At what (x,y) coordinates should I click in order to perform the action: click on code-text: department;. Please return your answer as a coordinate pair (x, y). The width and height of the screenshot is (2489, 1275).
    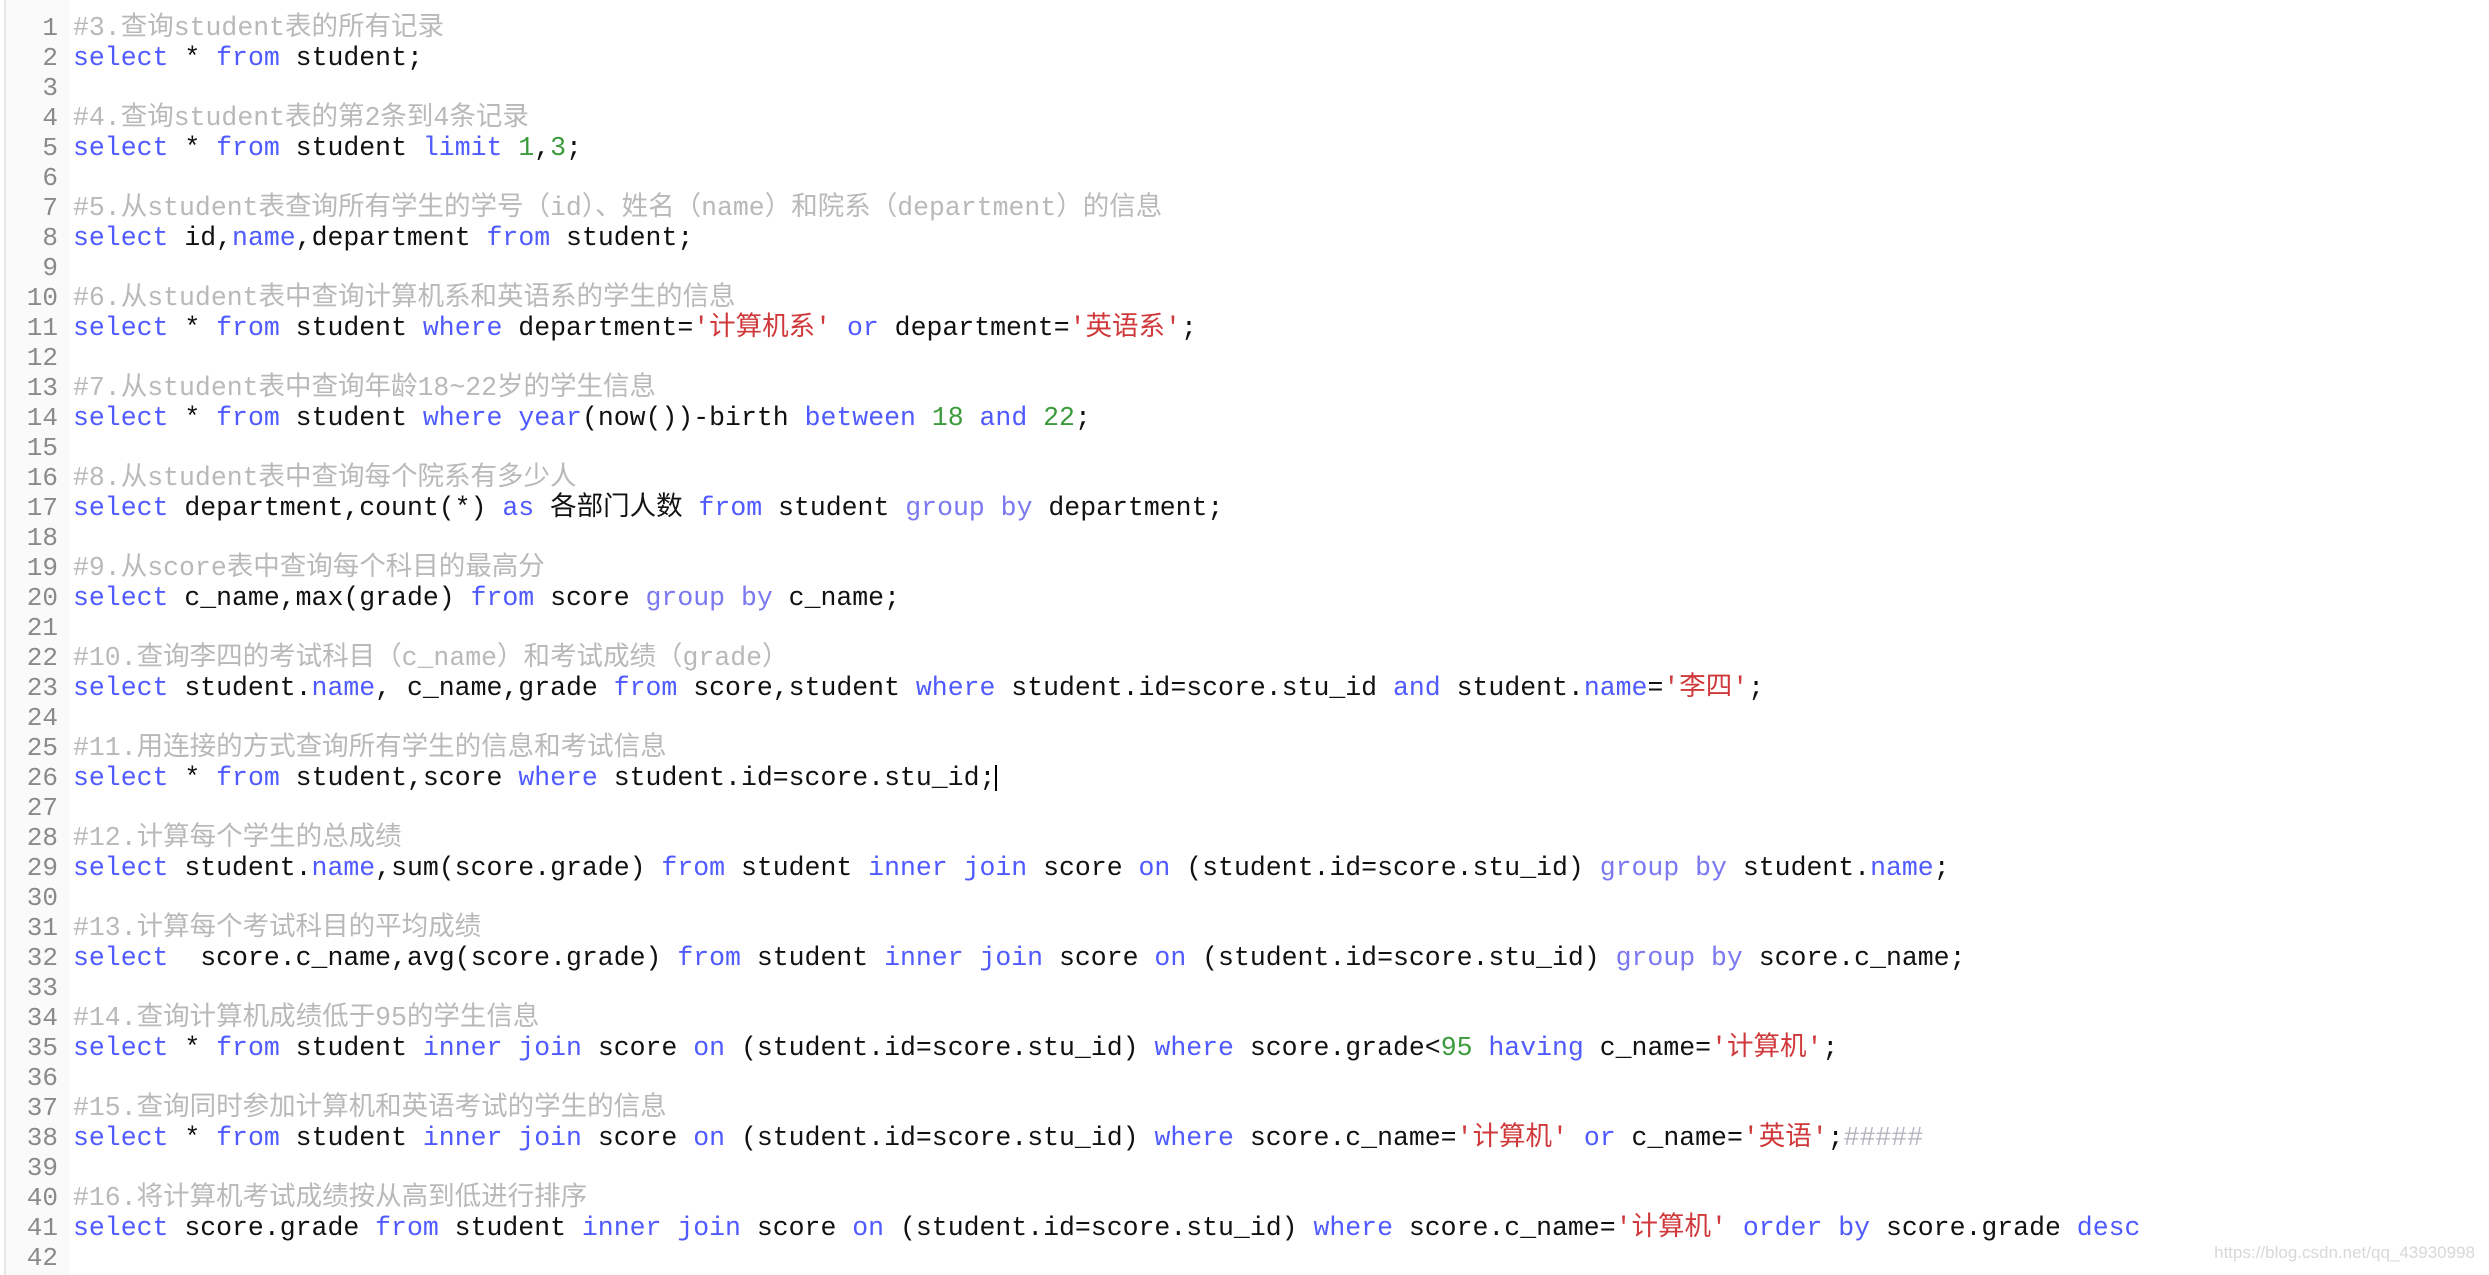
    Looking at the image, I should click on (1128, 508).